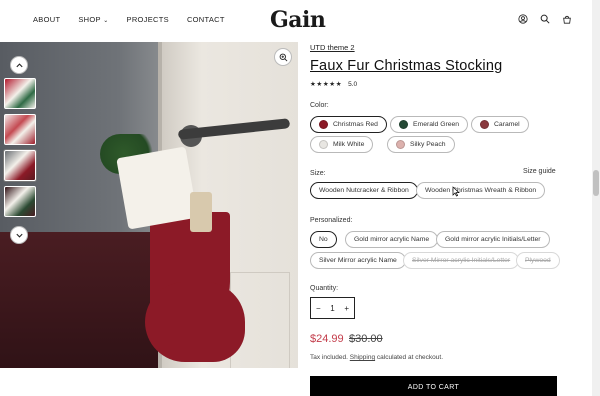 The width and height of the screenshot is (600, 396). What do you see at coordinates (366, 339) in the screenshot?
I see `compare-price: $30.00` at bounding box center [366, 339].